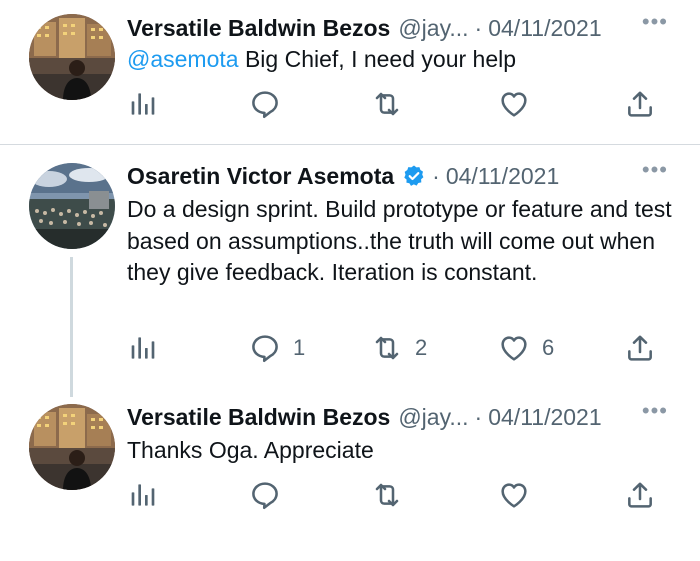 The height and width of the screenshot is (561, 700). What do you see at coordinates (183, 59) in the screenshot?
I see `mention-link: @asemota` at bounding box center [183, 59].